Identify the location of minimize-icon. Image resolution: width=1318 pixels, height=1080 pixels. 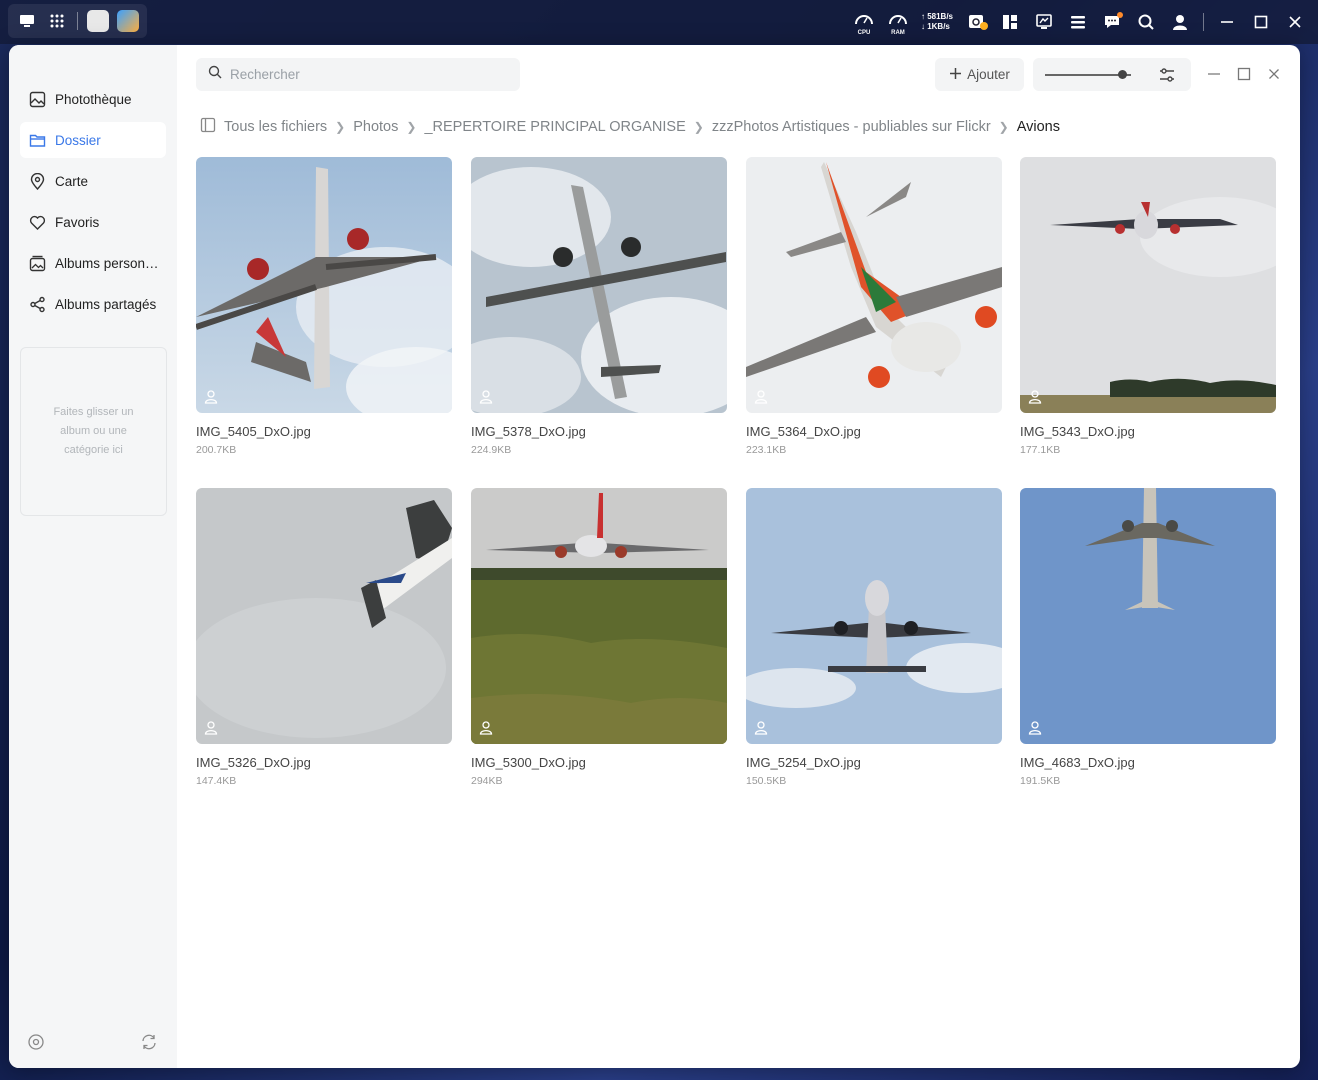
(1227, 22).